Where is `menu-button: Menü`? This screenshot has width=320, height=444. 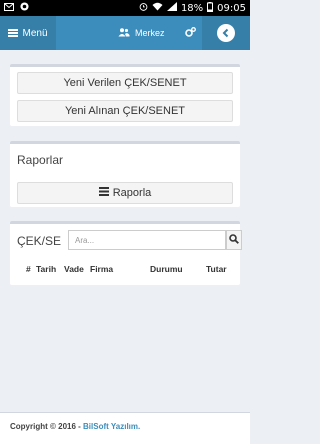 menu-button: Menü is located at coordinates (28, 33).